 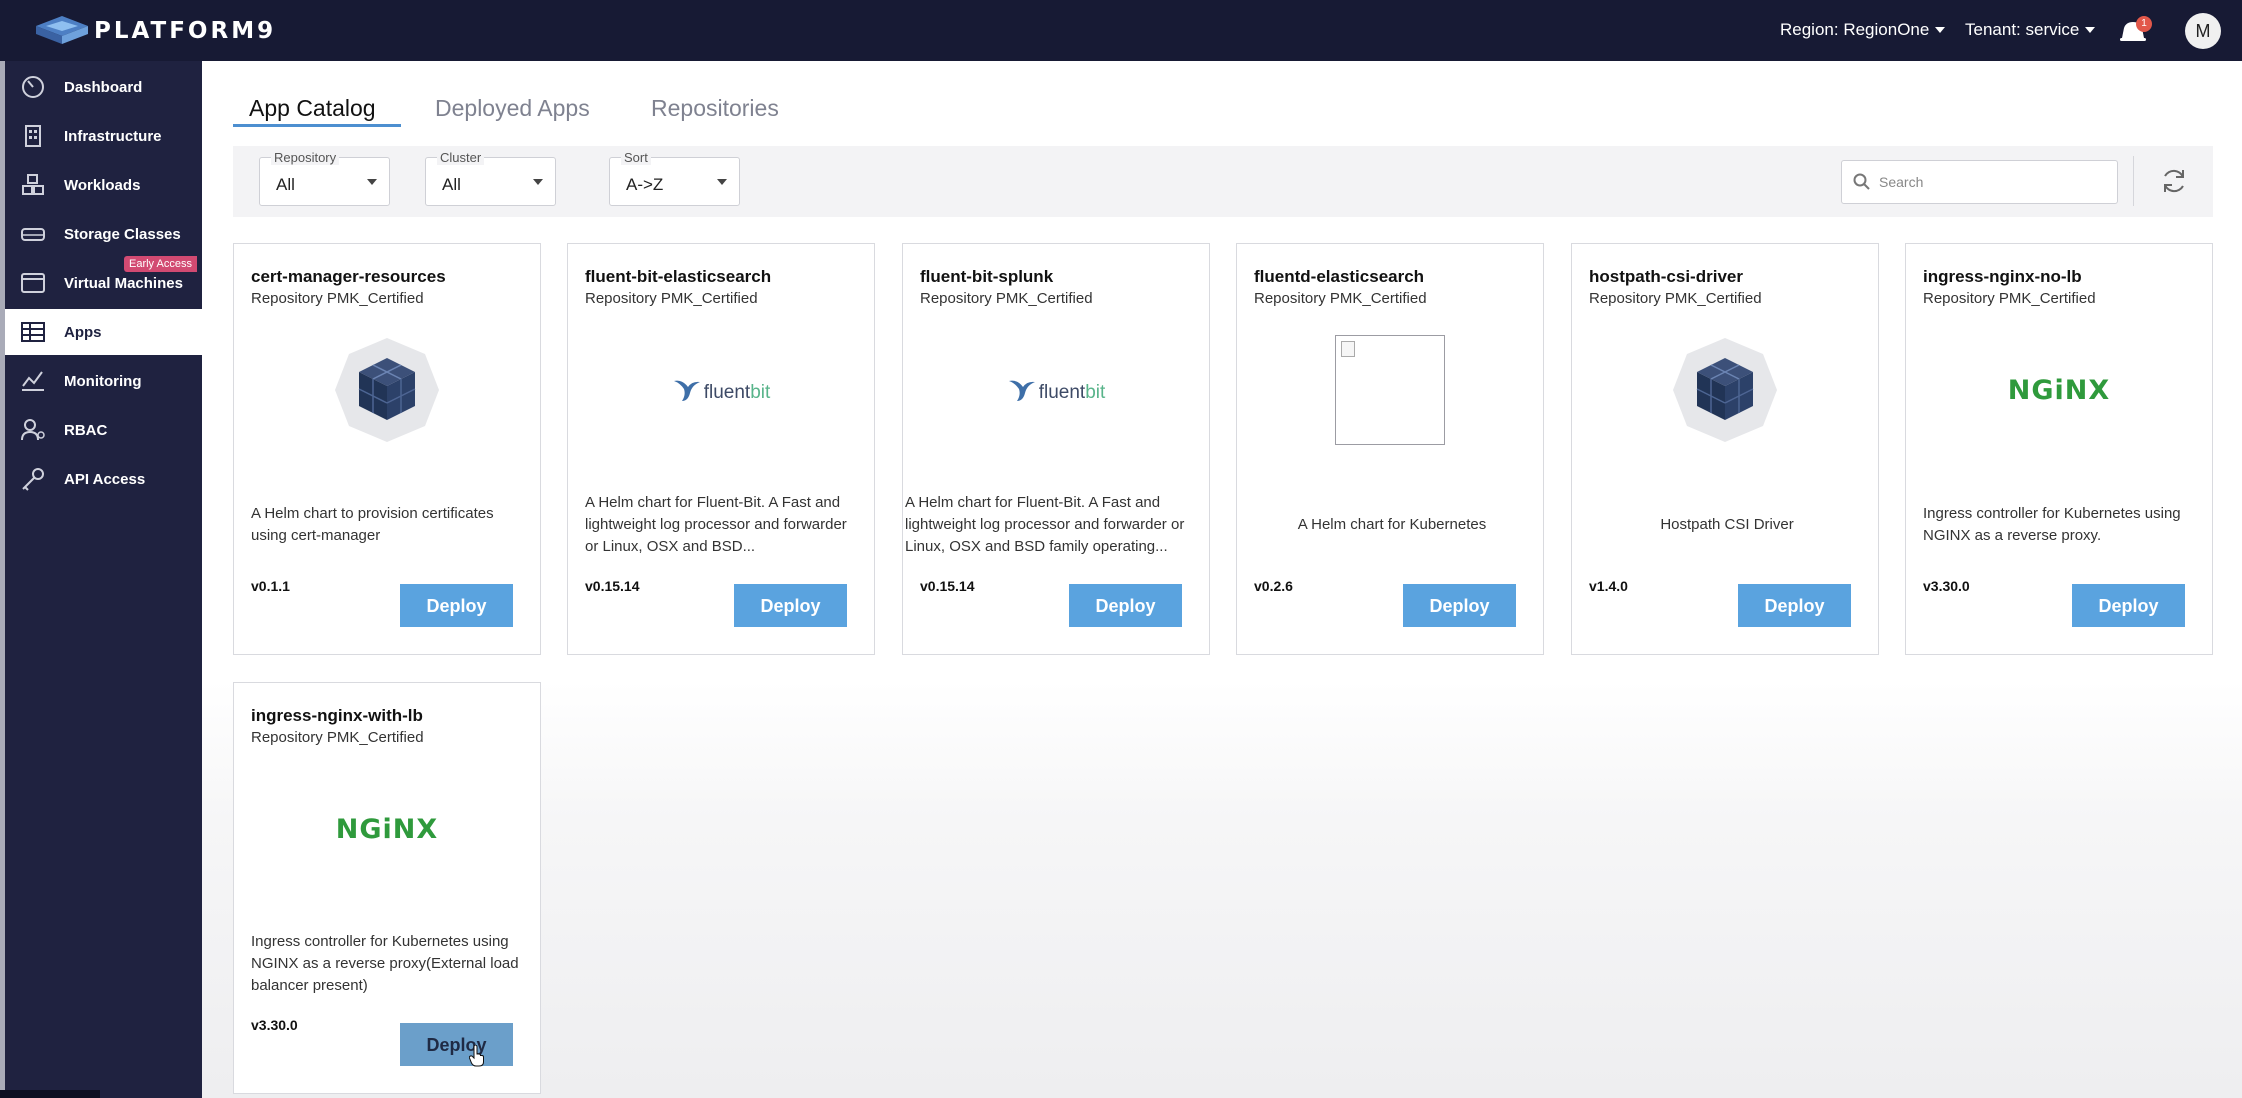 I want to click on window-icon, so click(x=33, y=283).